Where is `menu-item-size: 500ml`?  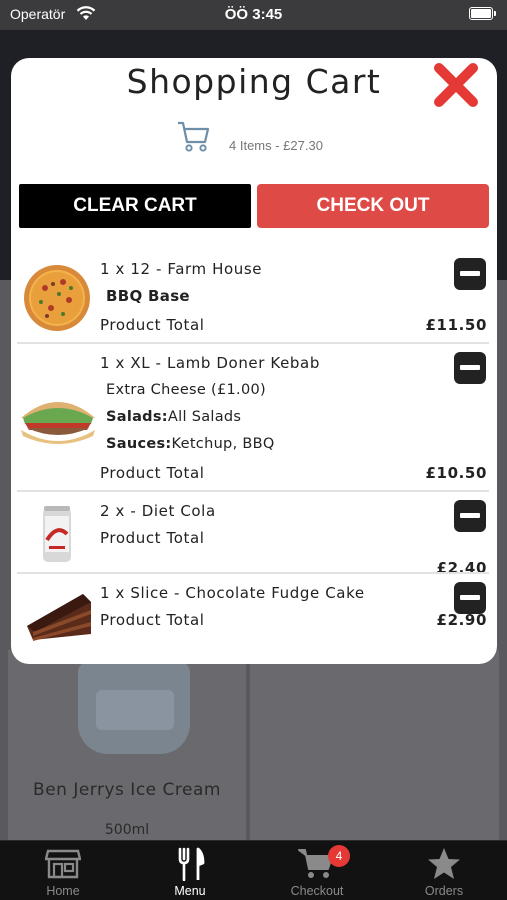 menu-item-size: 500ml is located at coordinates (127, 830).